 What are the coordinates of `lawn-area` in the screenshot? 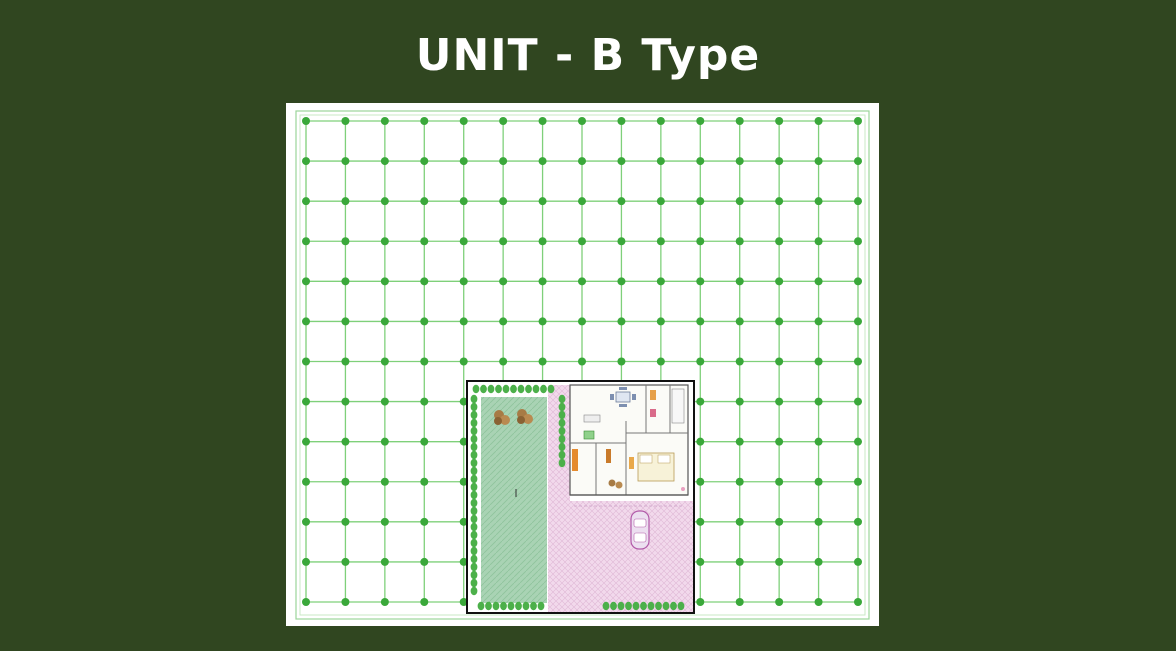 It's located at (514, 500).